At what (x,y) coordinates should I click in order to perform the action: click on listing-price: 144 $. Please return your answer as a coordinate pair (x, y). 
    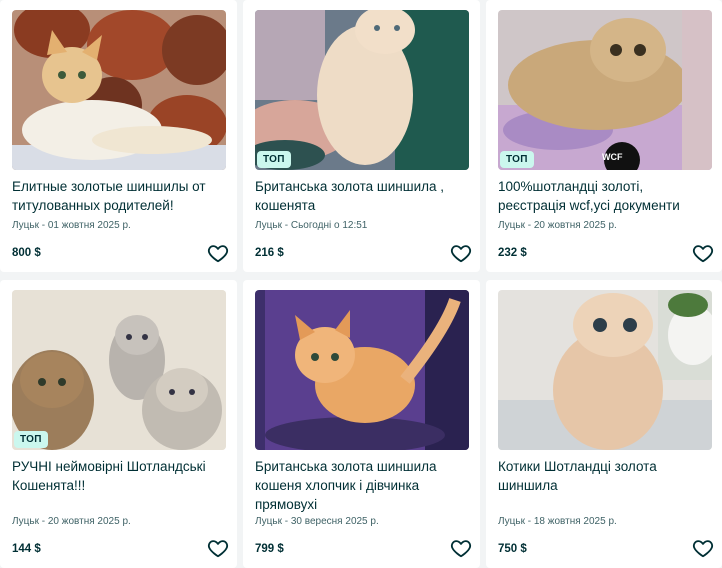
    Looking at the image, I should click on (26, 549).